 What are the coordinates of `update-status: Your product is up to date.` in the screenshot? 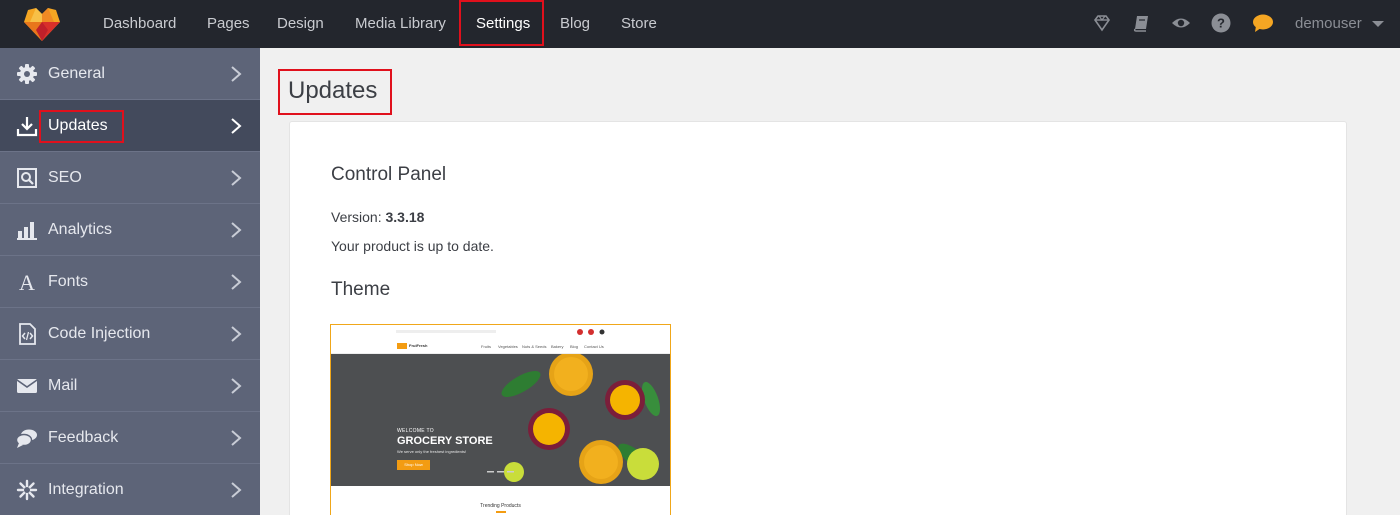 It's located at (412, 246).